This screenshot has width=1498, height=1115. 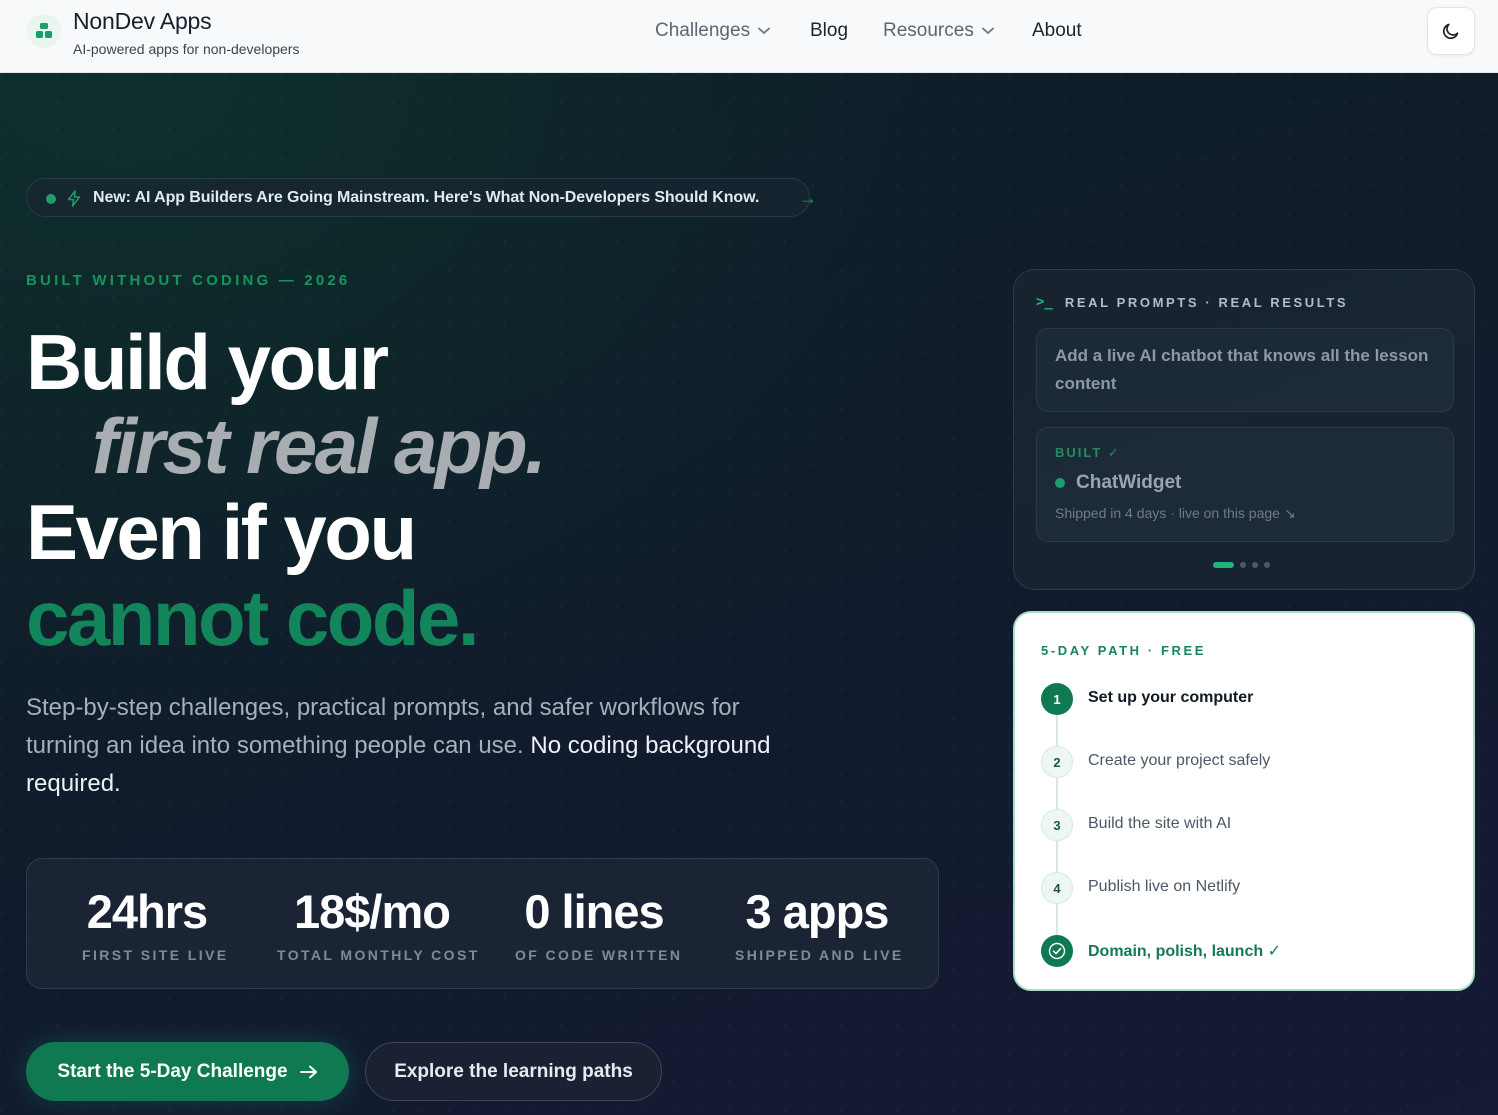 I want to click on headline-line-4: cannot code., so click(x=253, y=618).